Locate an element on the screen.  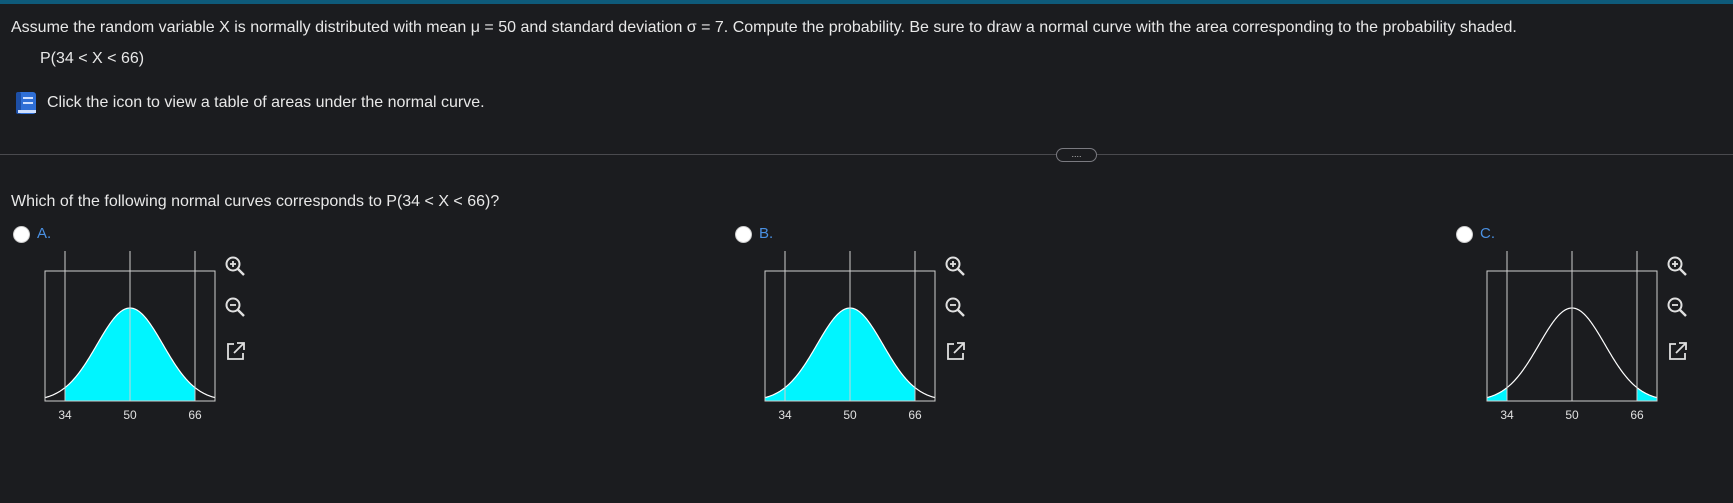
option-b-label: B. is located at coordinates (766, 233).